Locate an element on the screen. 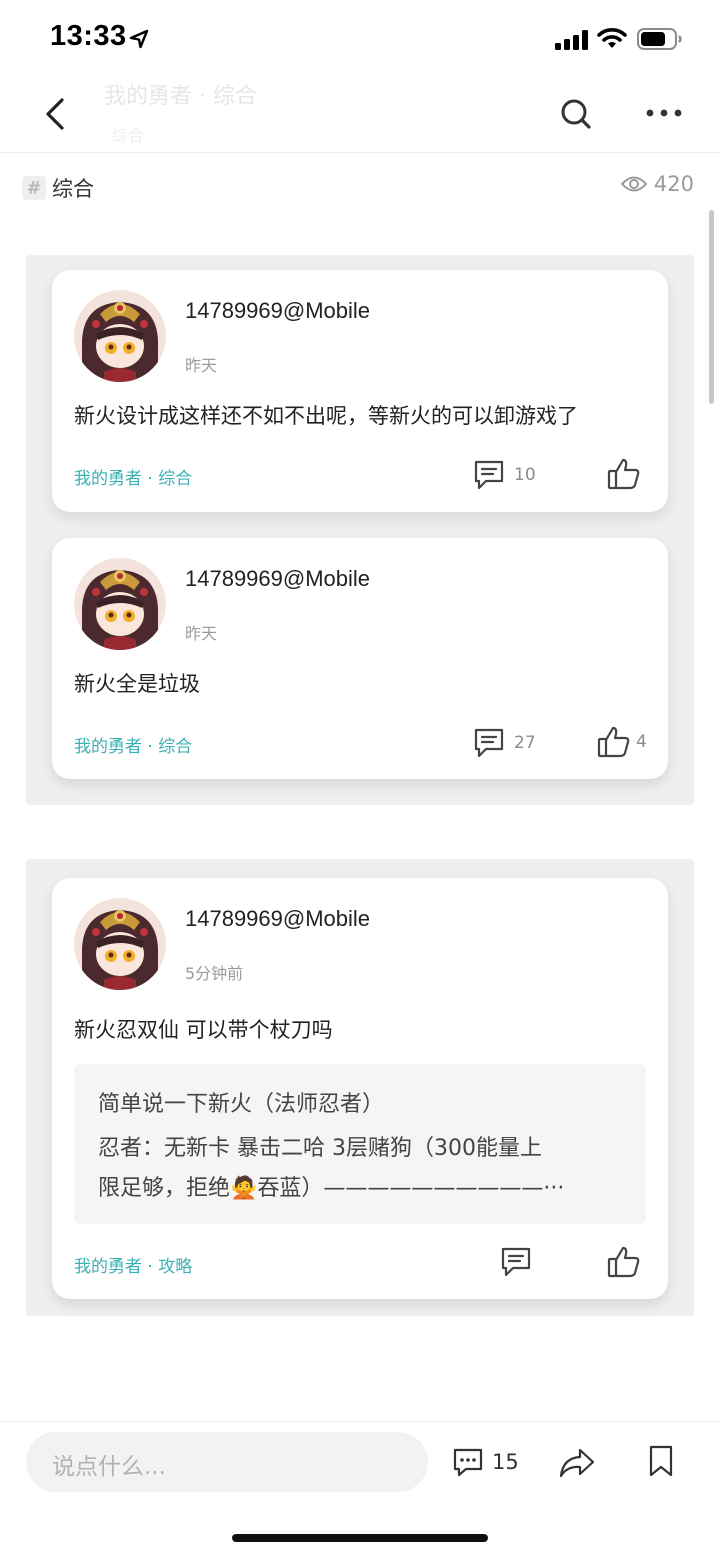  location-arrow-icon is located at coordinates (139, 39).